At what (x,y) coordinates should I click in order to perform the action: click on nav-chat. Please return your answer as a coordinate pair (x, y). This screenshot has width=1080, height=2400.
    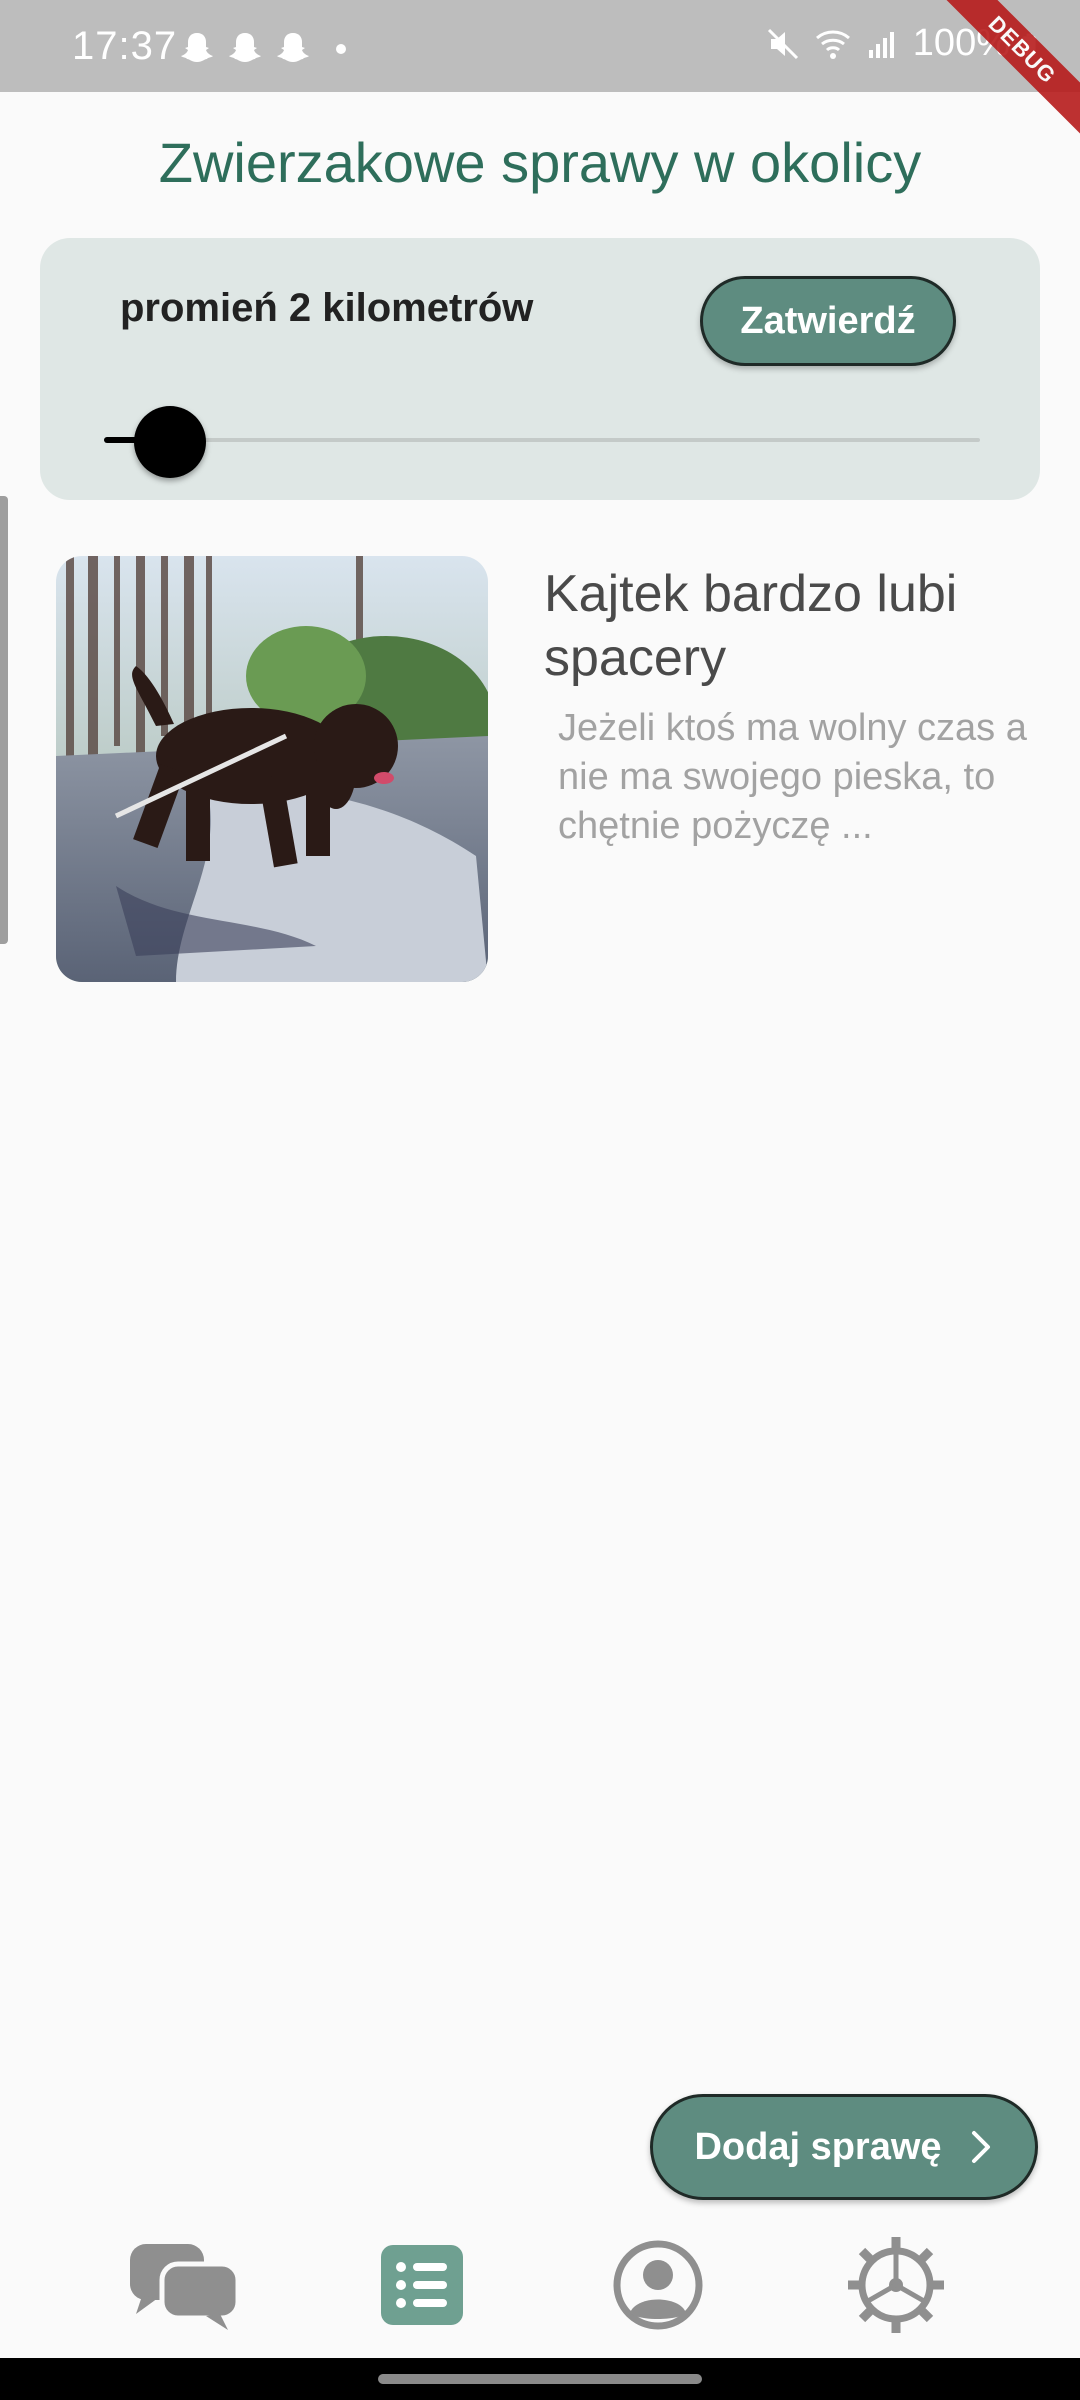
    Looking at the image, I should click on (184, 2285).